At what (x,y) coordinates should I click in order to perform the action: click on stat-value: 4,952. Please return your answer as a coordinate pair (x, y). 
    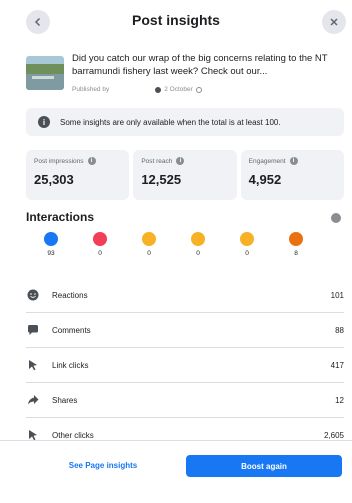
    Looking at the image, I should click on (265, 179).